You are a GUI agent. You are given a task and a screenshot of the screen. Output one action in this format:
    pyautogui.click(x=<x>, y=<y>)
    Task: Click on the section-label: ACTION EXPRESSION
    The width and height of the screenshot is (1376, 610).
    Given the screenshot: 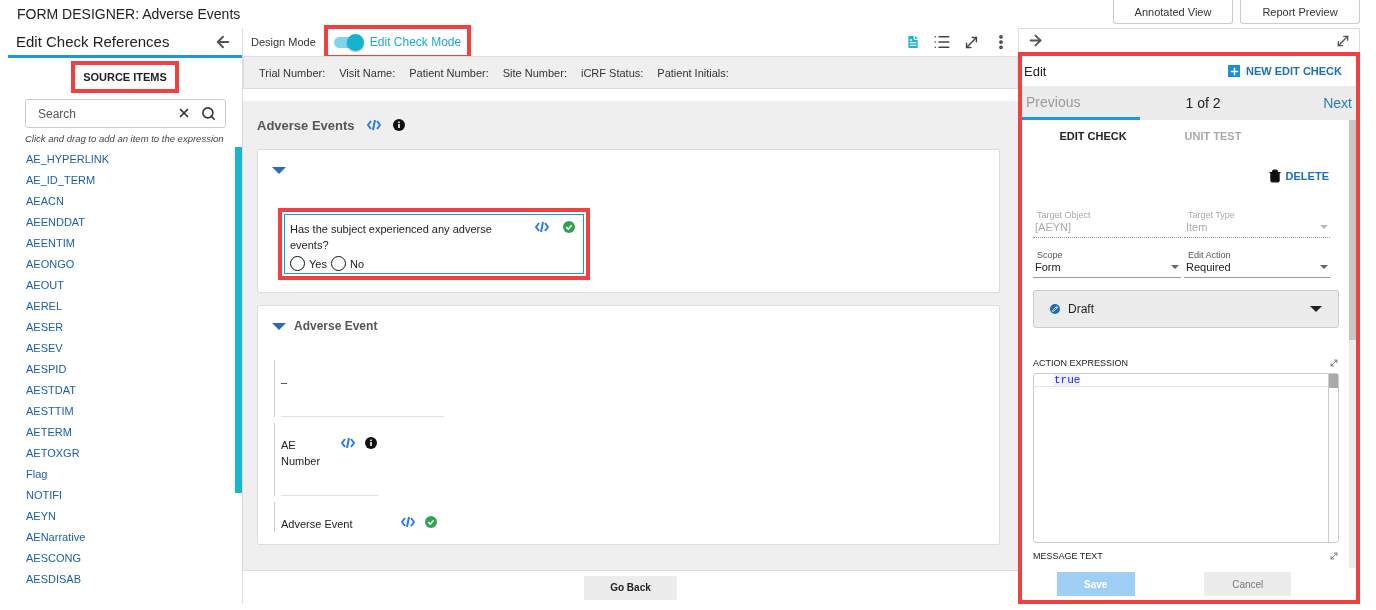 What is the action you would take?
    pyautogui.click(x=1081, y=363)
    